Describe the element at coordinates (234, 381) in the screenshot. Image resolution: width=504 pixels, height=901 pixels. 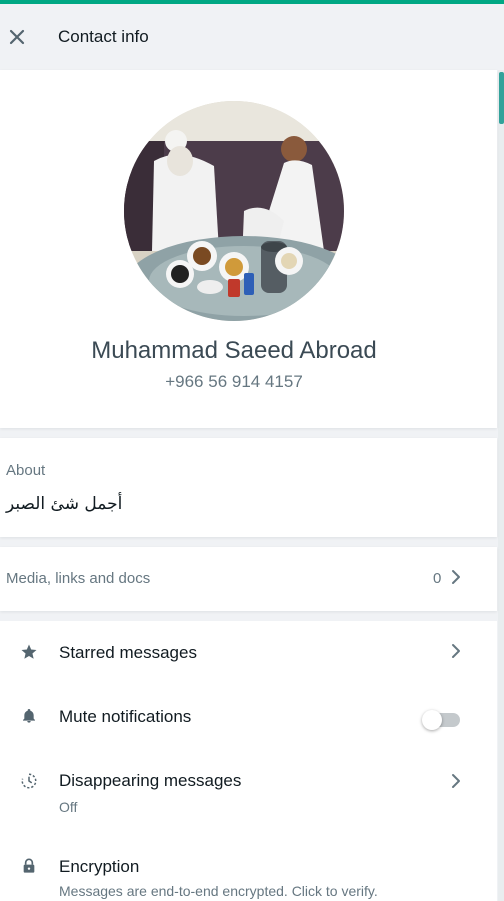
I see `contact-phone: +966 56 914 4157` at that location.